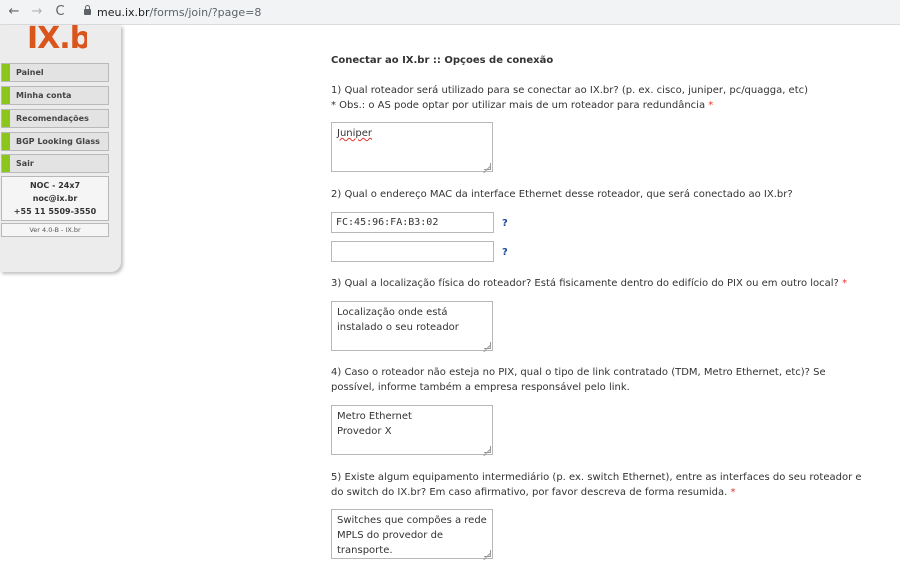  I want to click on ixbr-logo: IX.br, so click(57, 41).